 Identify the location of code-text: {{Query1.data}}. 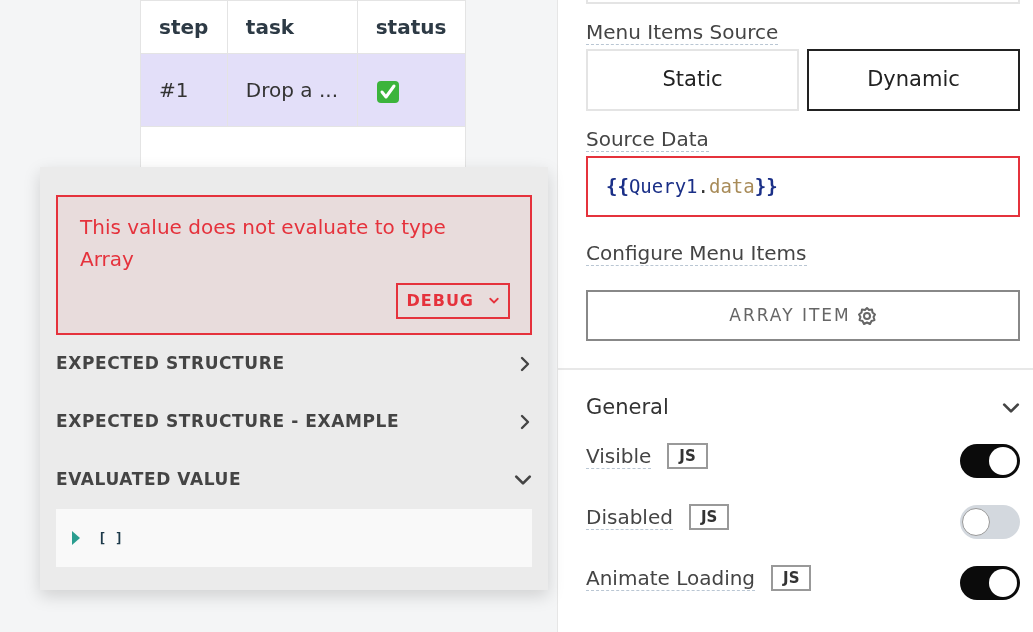
(692, 187).